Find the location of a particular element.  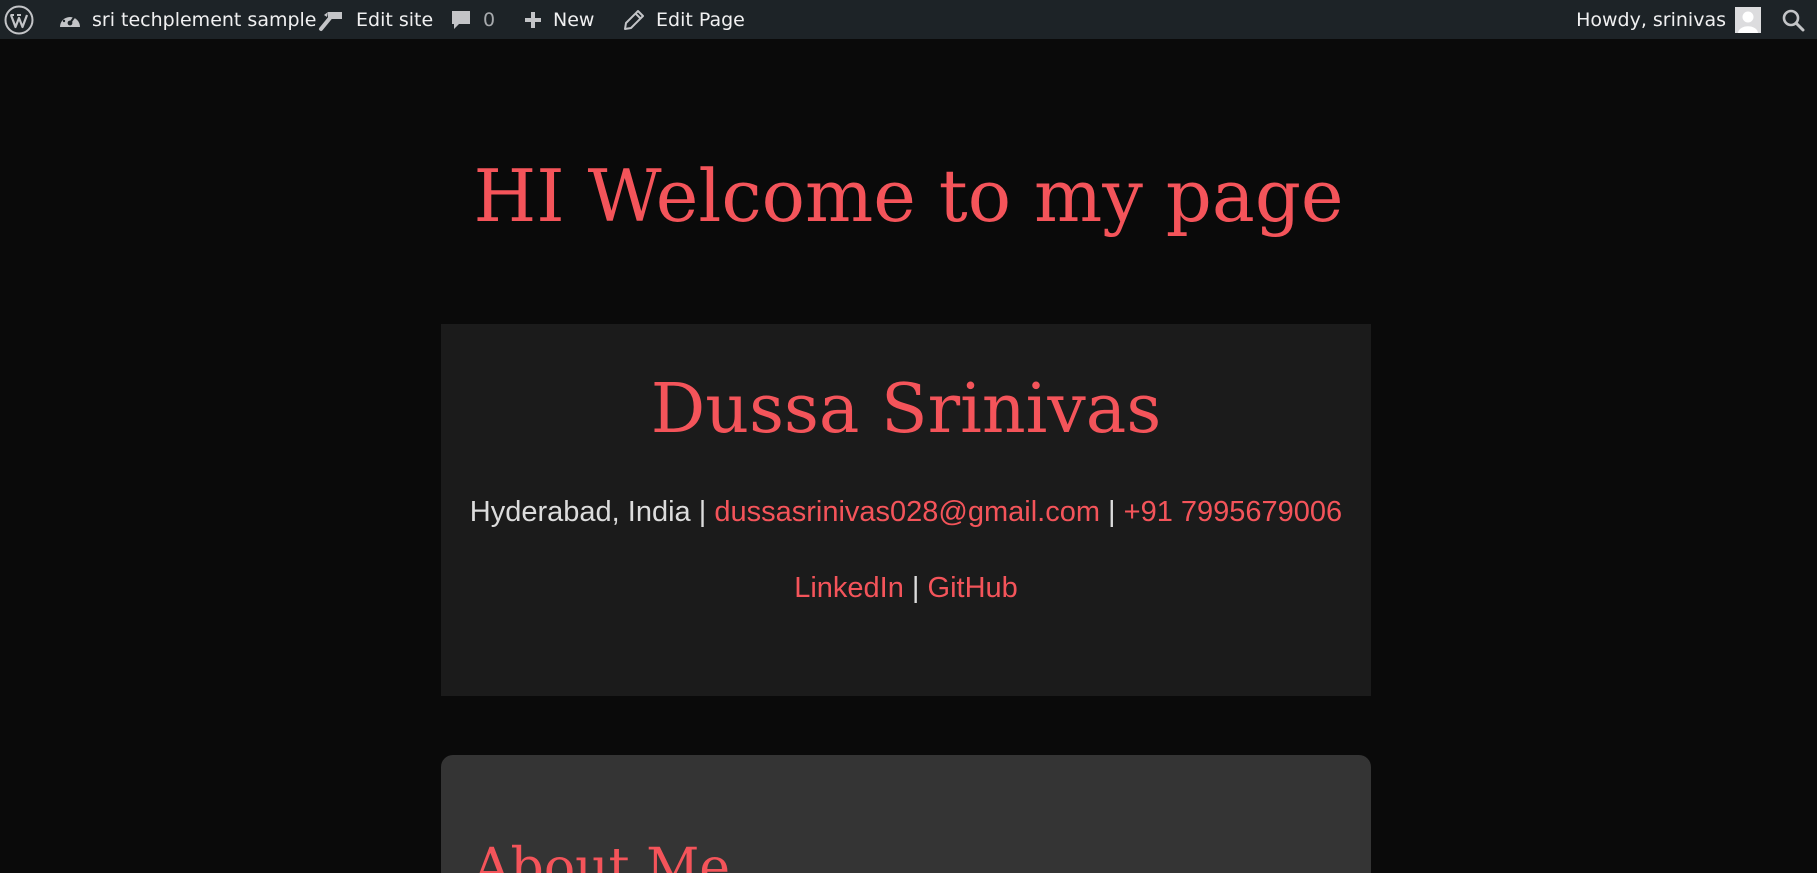

plus-icon is located at coordinates (533, 20).